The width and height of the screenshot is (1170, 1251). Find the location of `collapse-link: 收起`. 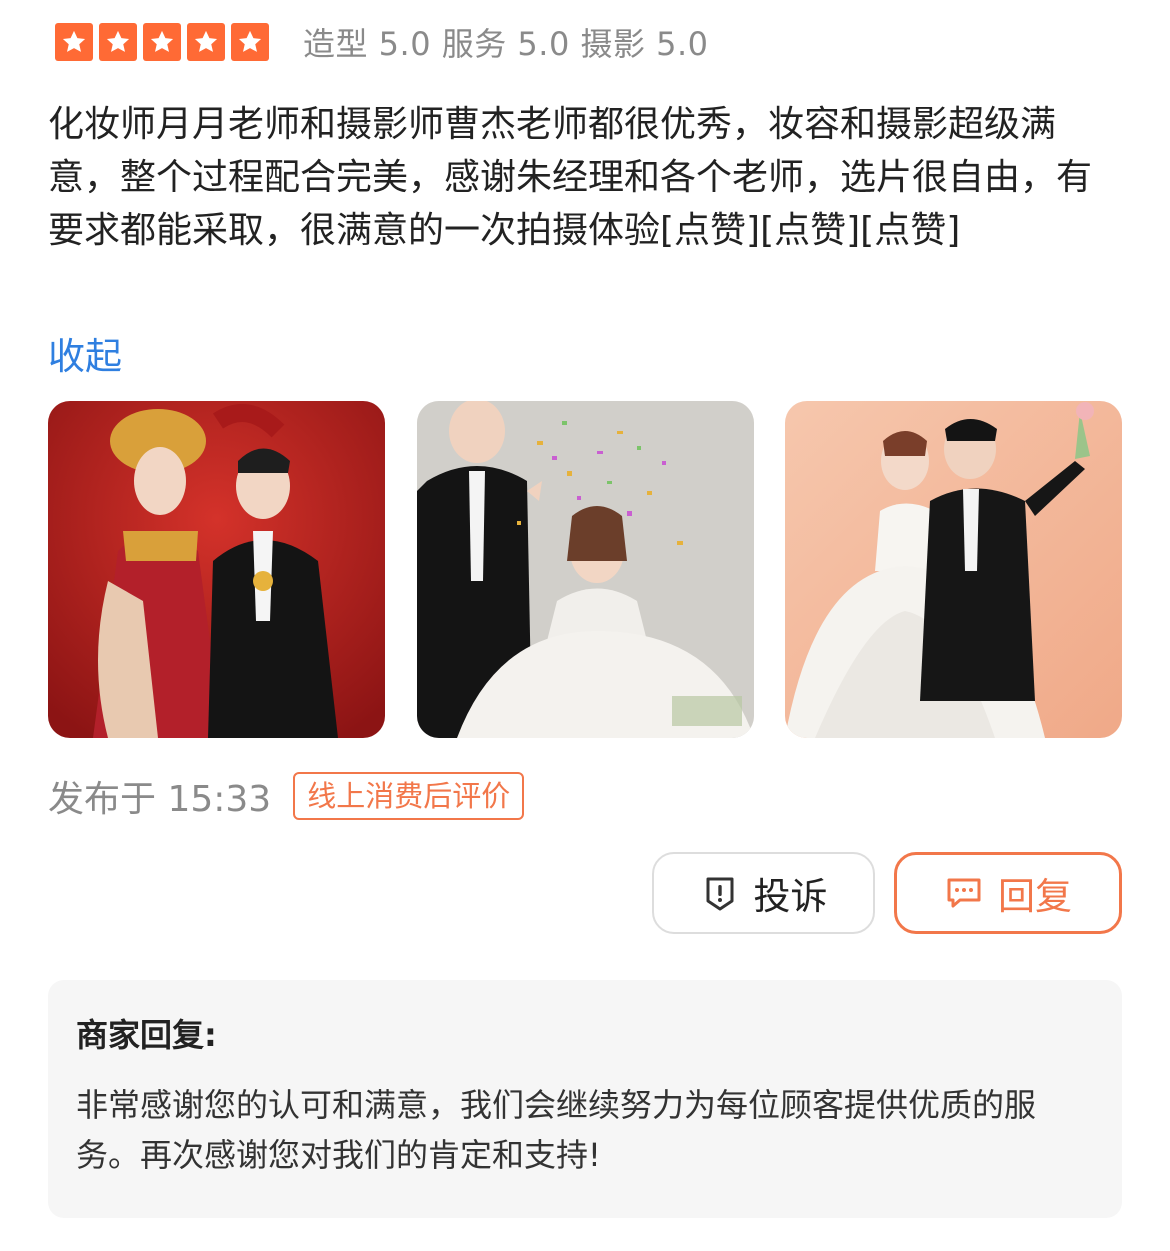

collapse-link: 收起 is located at coordinates (85, 353).